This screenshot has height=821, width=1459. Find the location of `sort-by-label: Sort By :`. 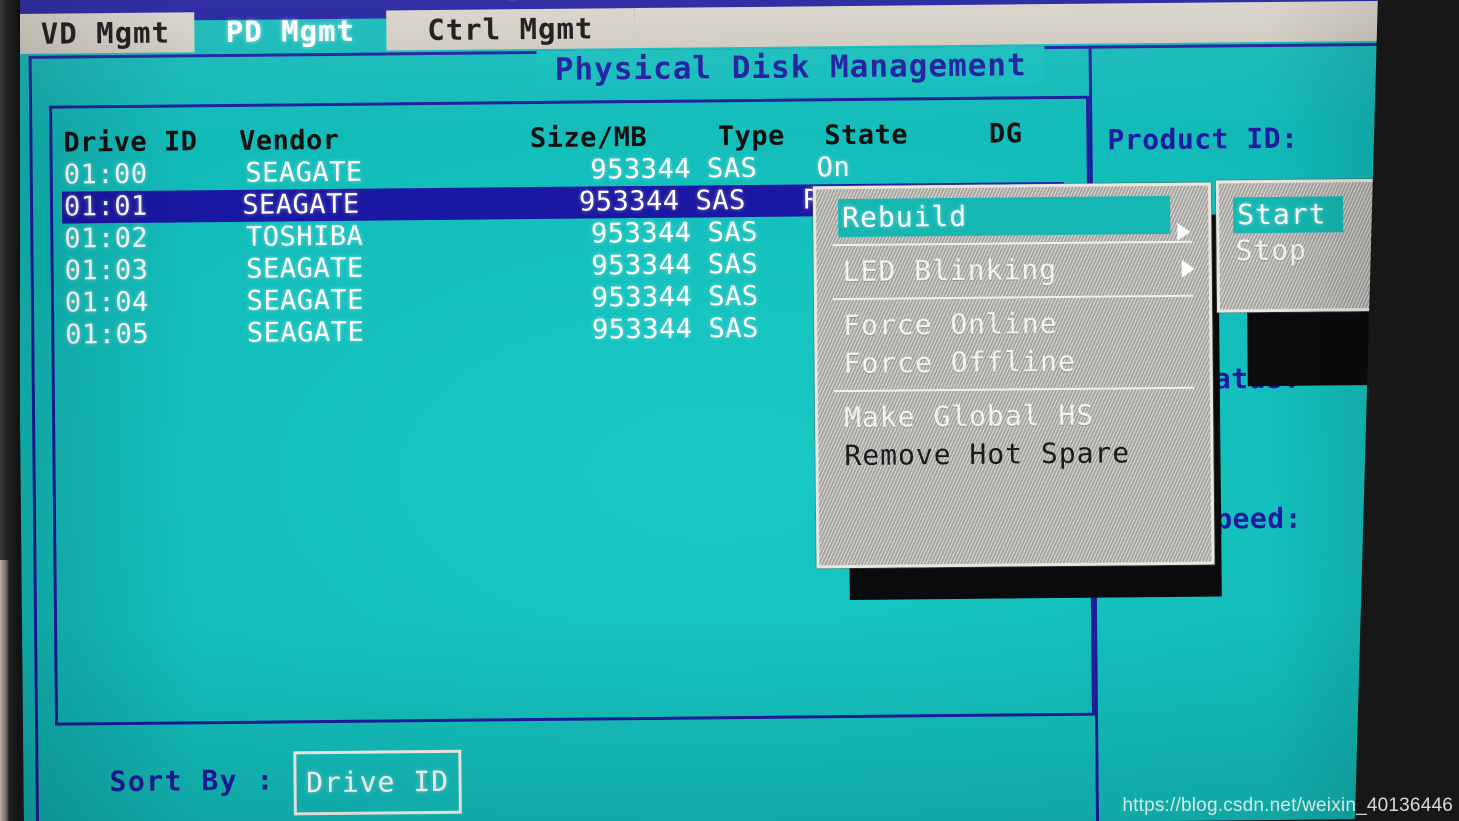

sort-by-label: Sort By : is located at coordinates (192, 781).